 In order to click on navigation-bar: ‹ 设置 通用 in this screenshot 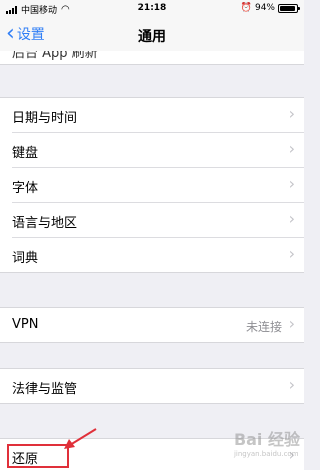, I will do `click(152, 35)`.